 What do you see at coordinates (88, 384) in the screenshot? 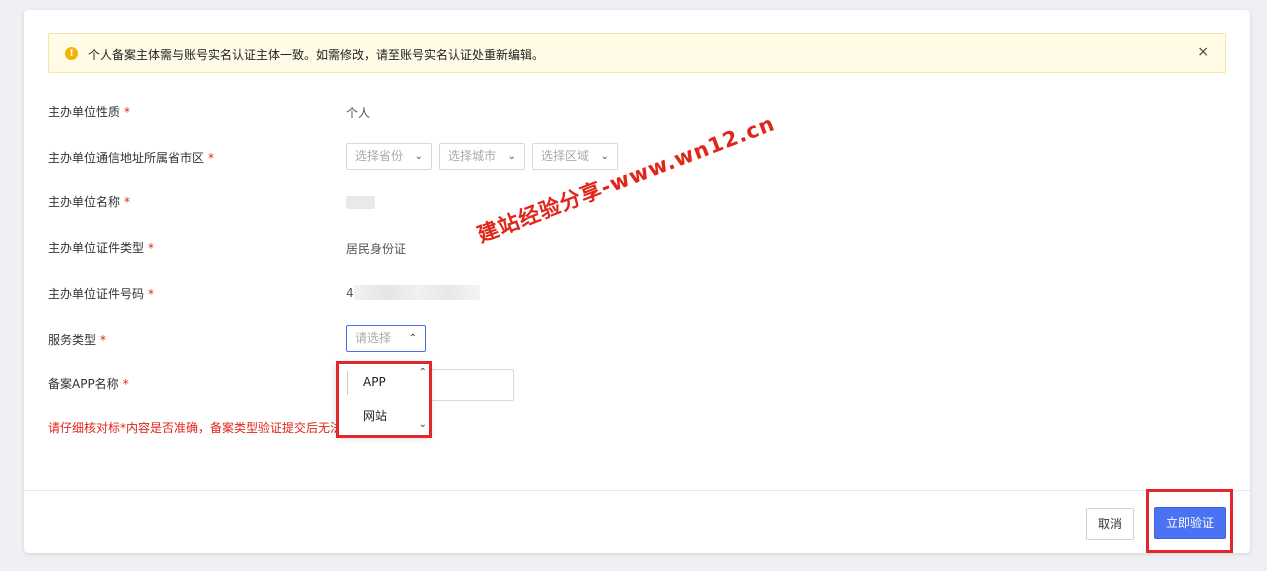
I see `app-name-label: 备案APP名称 *` at bounding box center [88, 384].